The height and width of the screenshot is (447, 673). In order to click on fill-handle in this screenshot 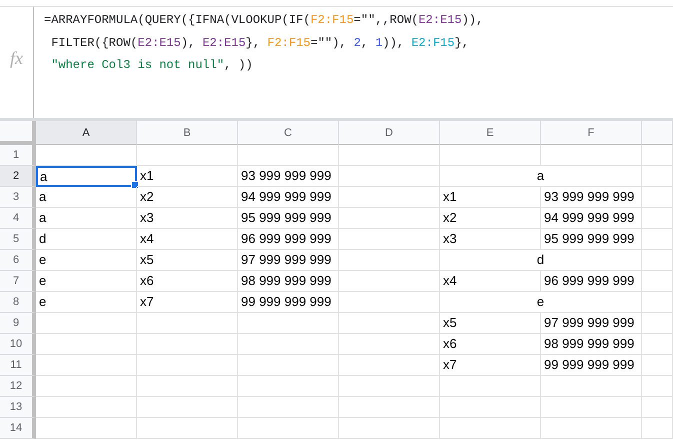, I will do `click(135, 185)`.